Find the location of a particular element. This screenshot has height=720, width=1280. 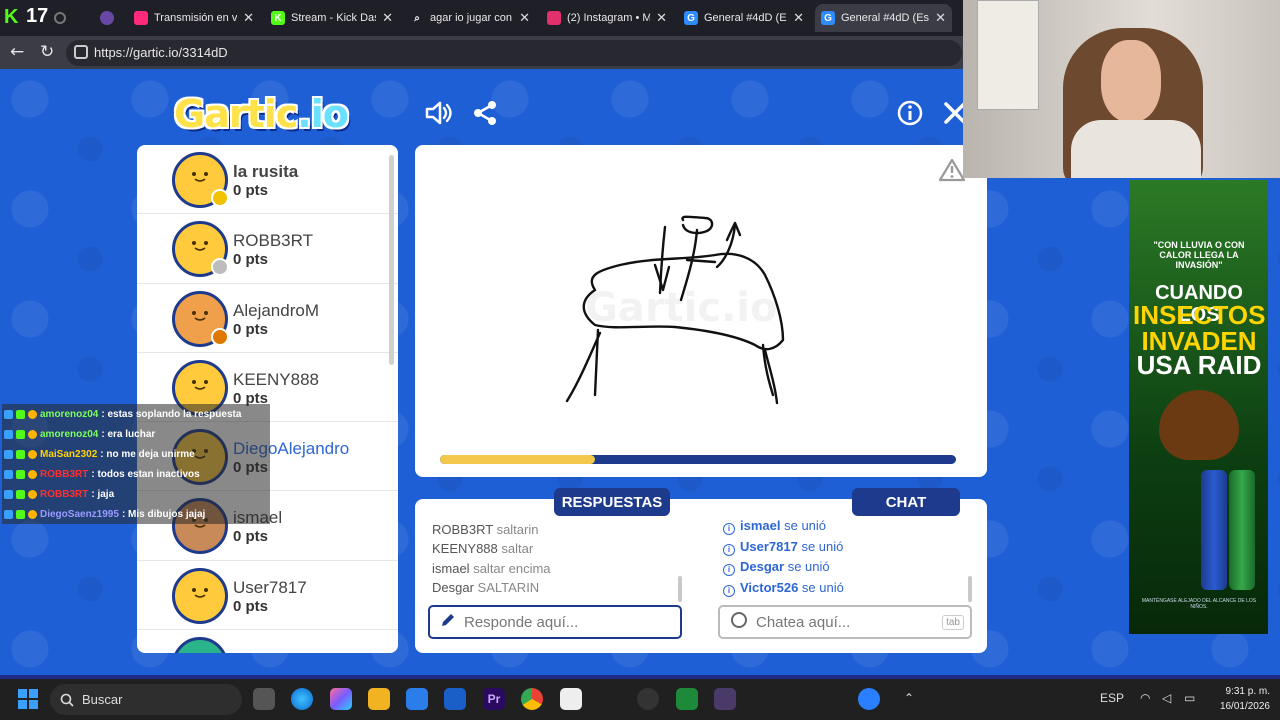

overlay-chat-row: amorenoz04 : era luchar is located at coordinates (136, 434).